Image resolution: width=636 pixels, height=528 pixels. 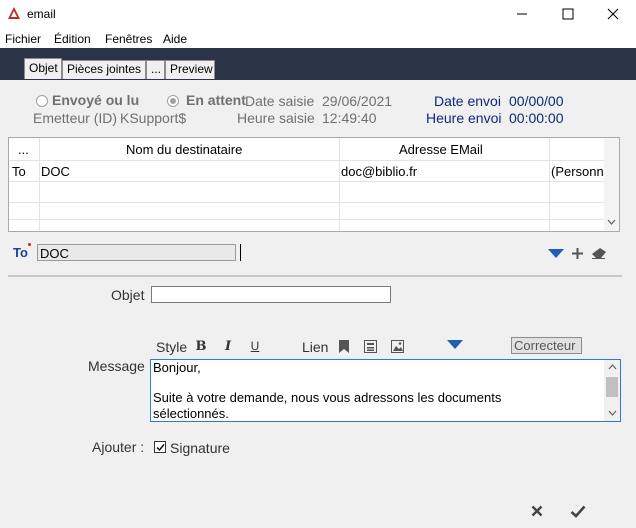 I want to click on document-link-button, so click(x=370, y=346).